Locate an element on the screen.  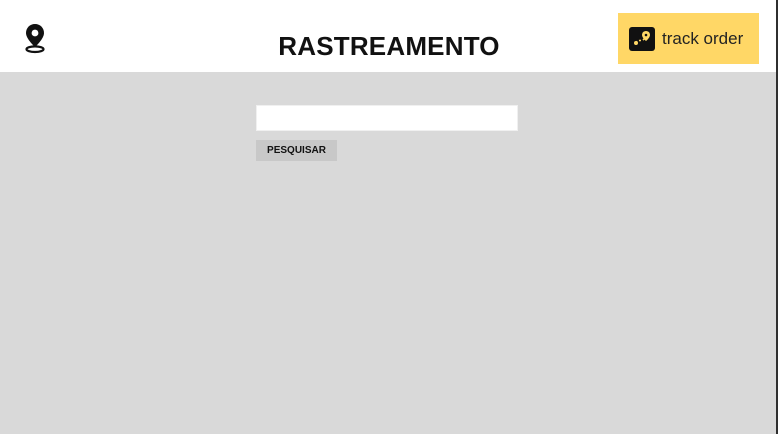
page-title: RASTREAMENTO is located at coordinates (389, 46).